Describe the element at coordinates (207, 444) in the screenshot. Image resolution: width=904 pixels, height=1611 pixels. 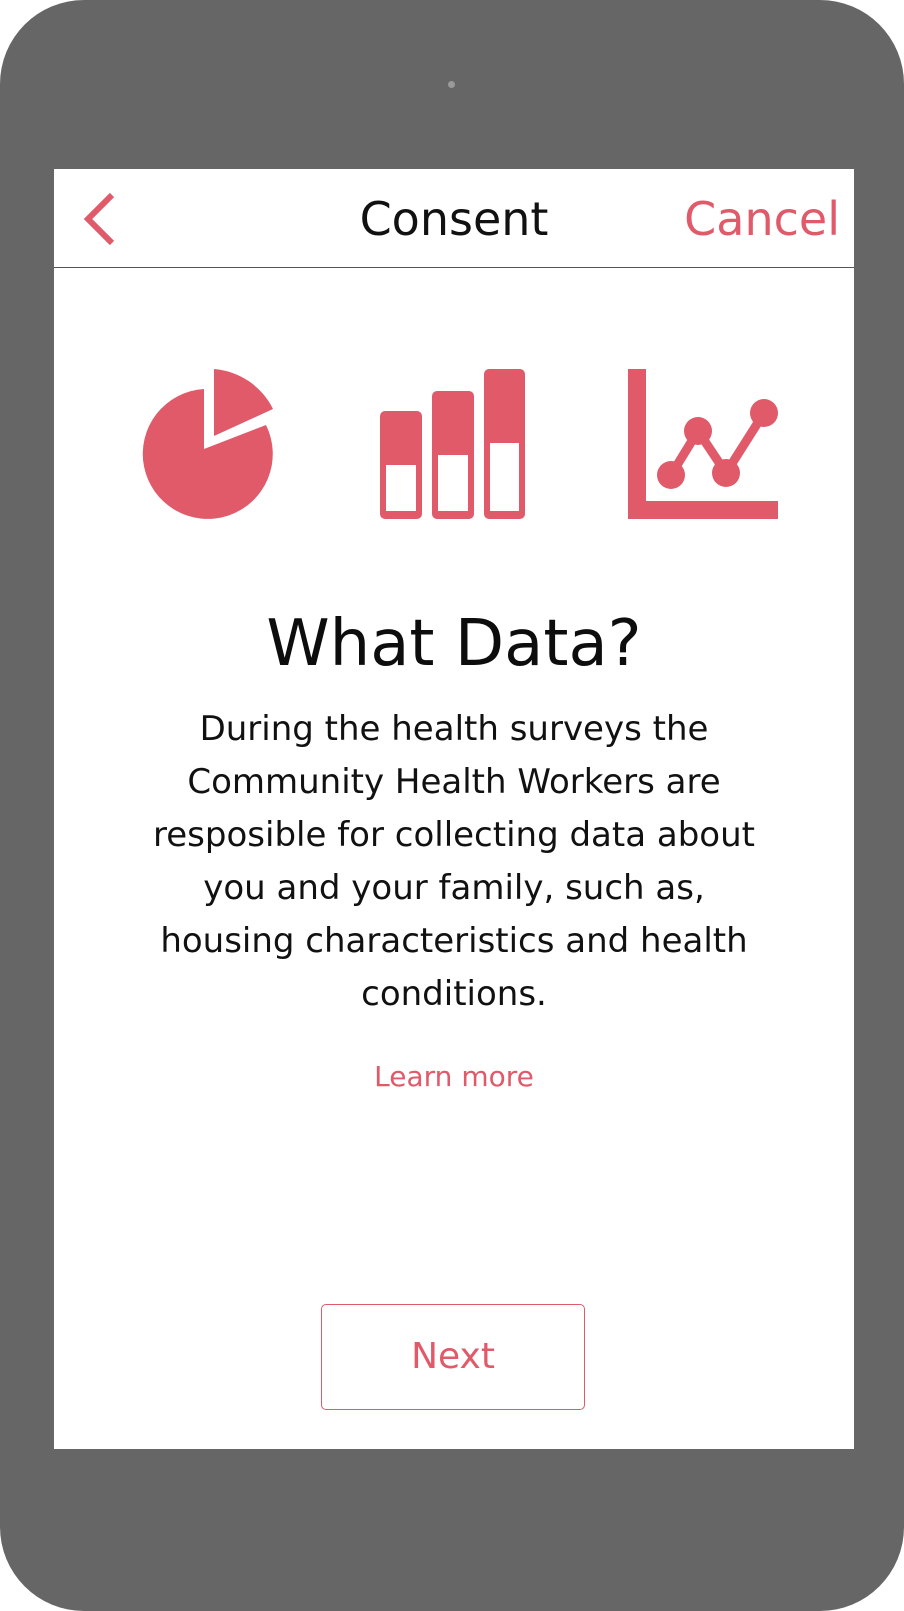
I see `pie-chart-icon` at that location.